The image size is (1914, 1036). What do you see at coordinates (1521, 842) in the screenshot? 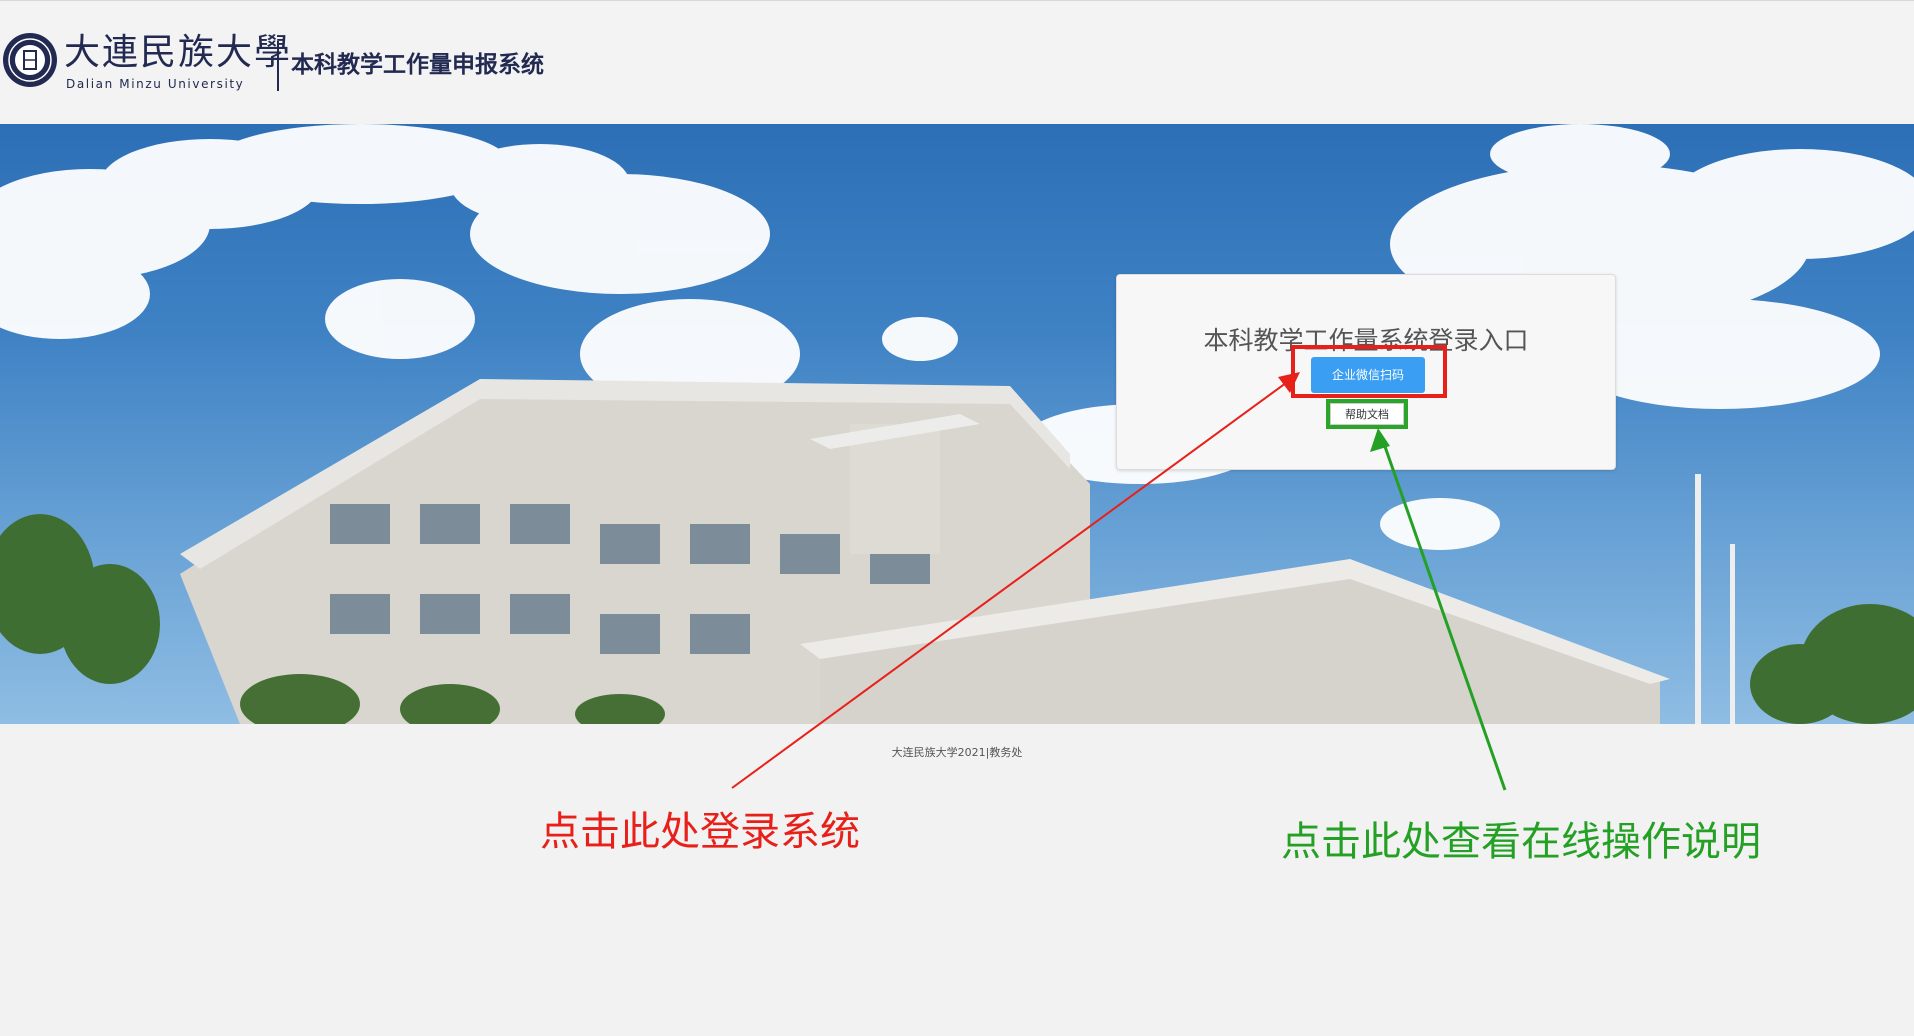
I see `help-hint-annotation: 点击此处查看在线操作说明` at bounding box center [1521, 842].